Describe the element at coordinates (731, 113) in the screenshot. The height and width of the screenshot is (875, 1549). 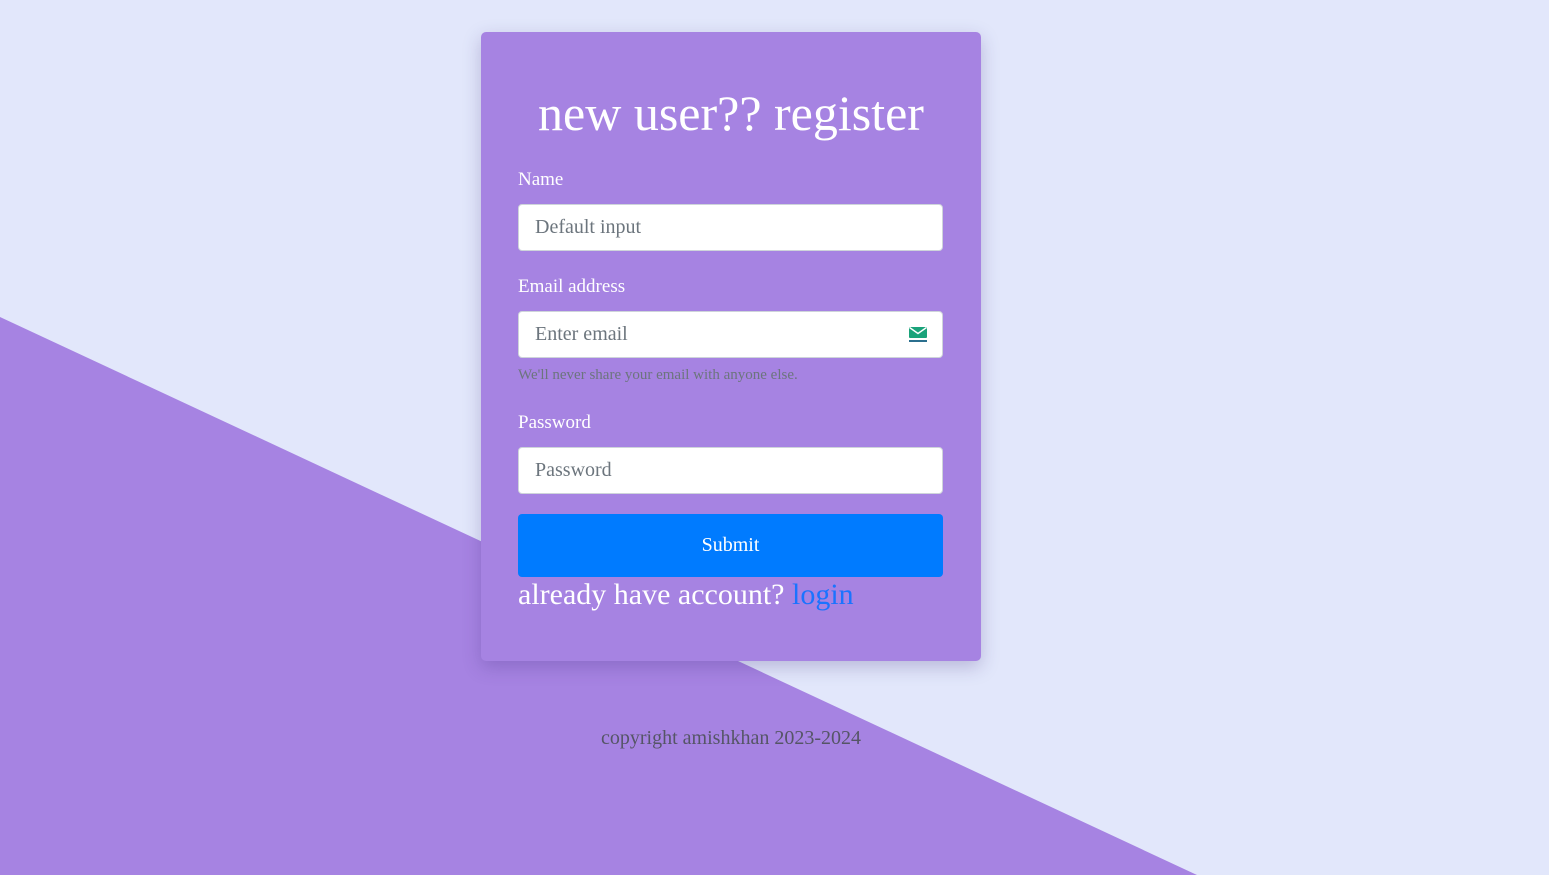
I see `page-title: new user?? register` at that location.